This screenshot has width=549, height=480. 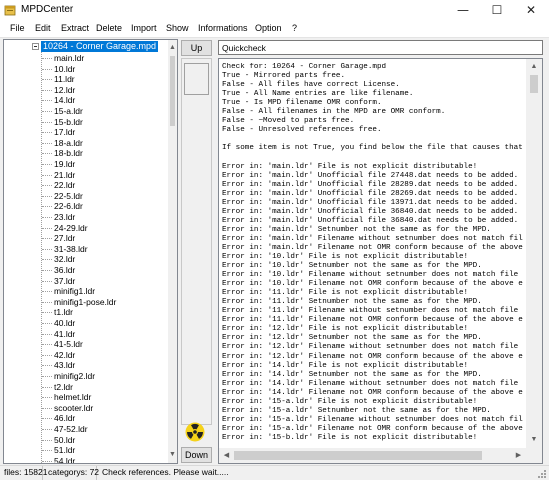 What do you see at coordinates (534, 253) in the screenshot?
I see `log-vertical-scrollbar: ▲ ▼` at bounding box center [534, 253].